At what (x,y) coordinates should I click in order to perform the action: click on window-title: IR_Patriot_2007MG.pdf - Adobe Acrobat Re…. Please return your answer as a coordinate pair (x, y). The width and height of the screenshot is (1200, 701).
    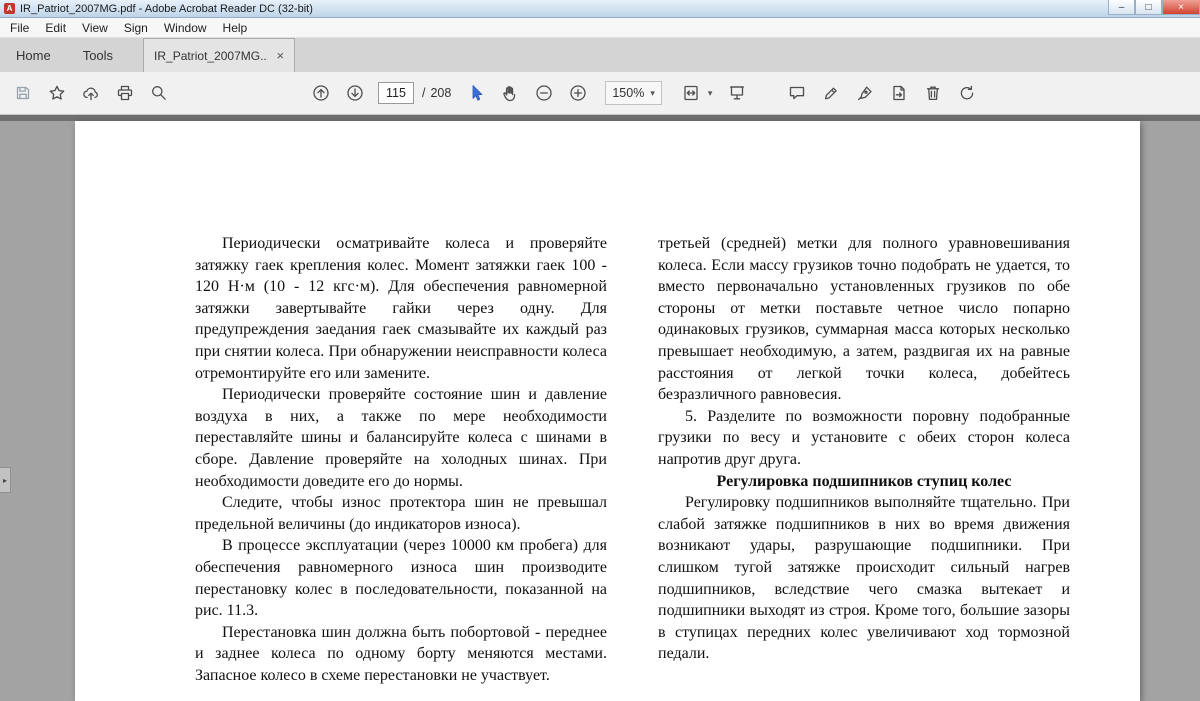
    Looking at the image, I should click on (166, 8).